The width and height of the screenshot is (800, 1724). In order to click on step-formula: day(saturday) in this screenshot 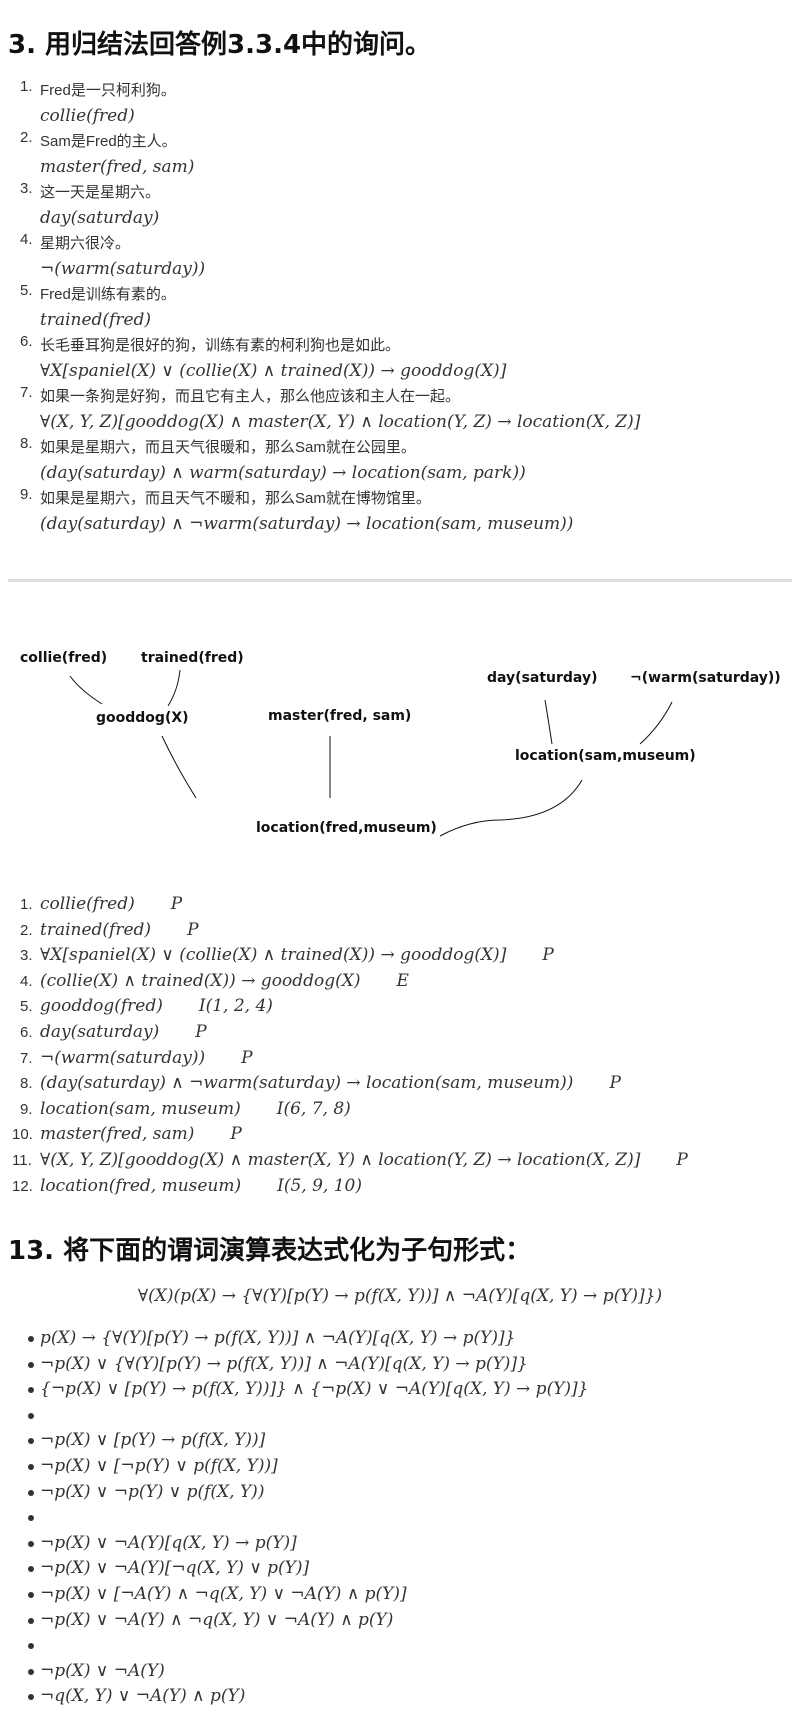, I will do `click(100, 1031)`.